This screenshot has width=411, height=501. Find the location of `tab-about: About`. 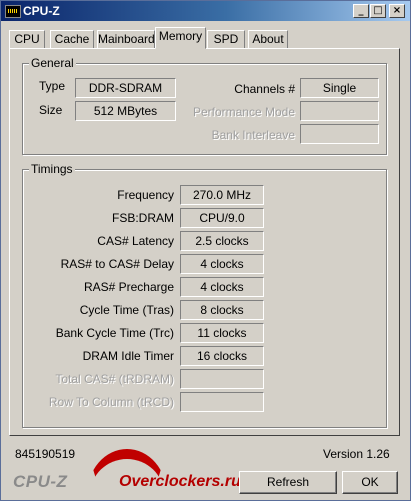

tab-about: About is located at coordinates (268, 39).